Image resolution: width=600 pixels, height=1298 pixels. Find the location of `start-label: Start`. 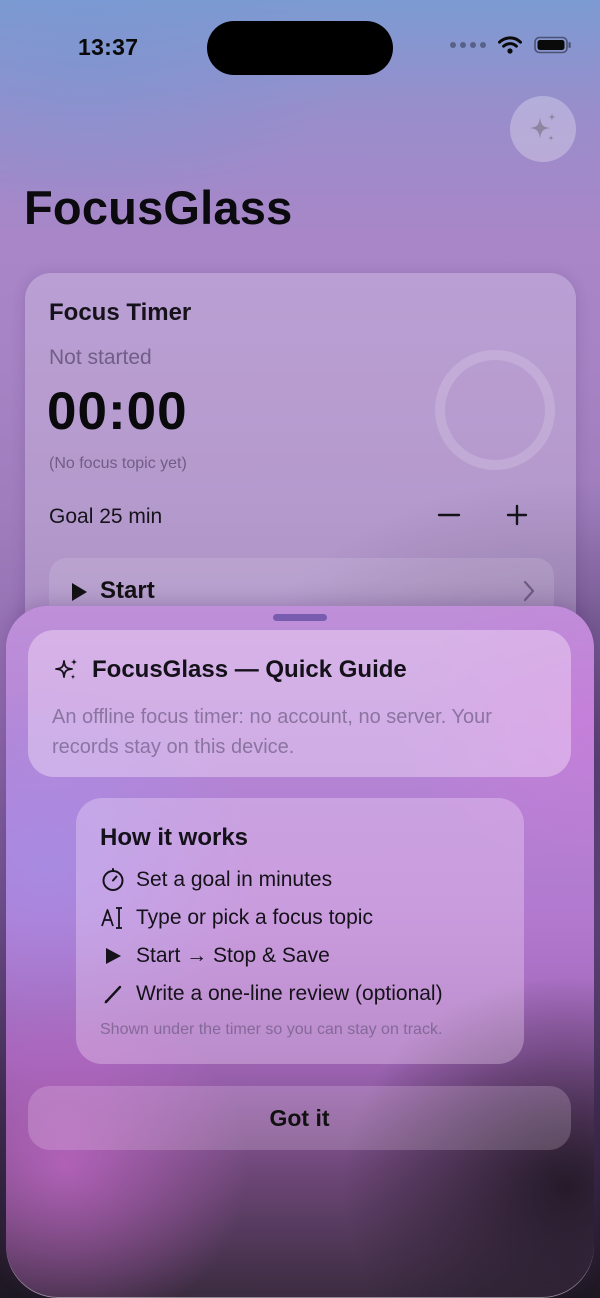

start-label: Start is located at coordinates (127, 590).